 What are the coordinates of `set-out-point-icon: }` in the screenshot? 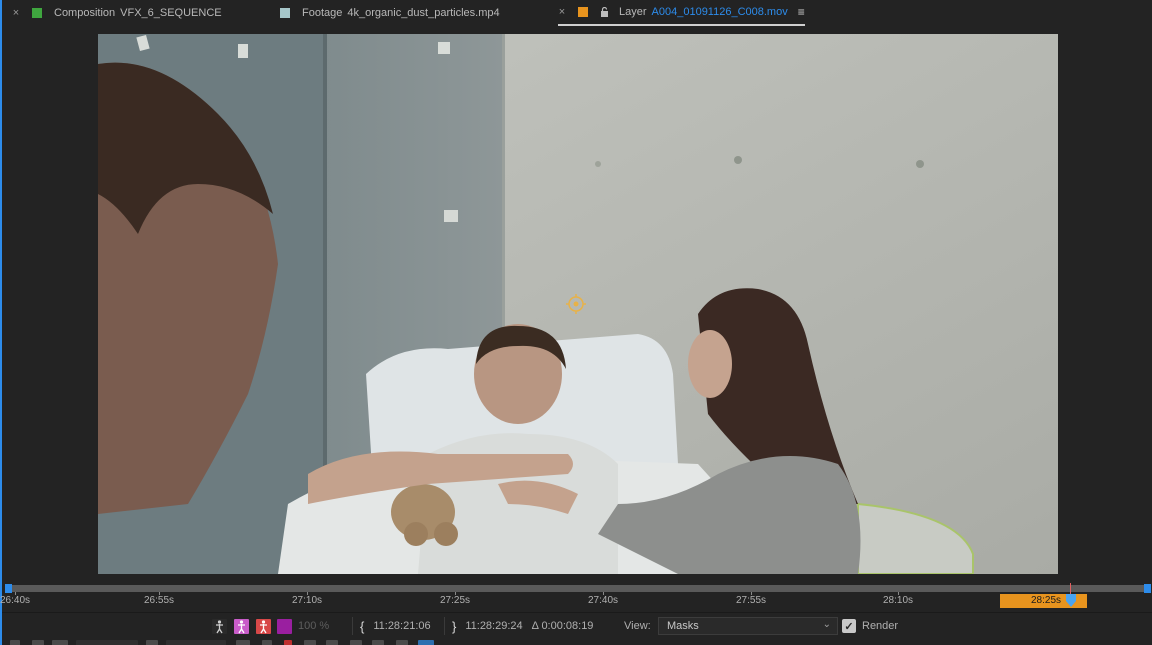 It's located at (454, 626).